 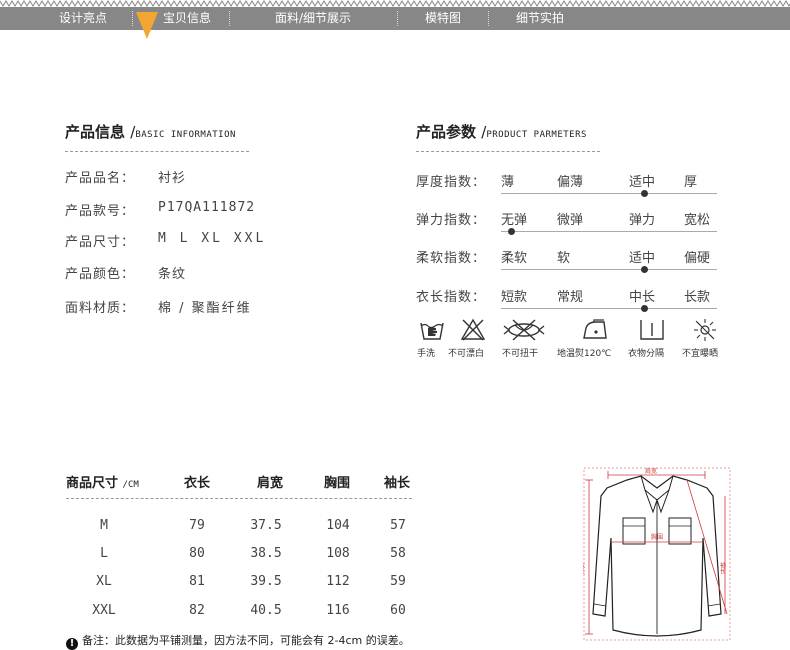 What do you see at coordinates (313, 18) in the screenshot?
I see `nav-item-fabric-details: 面料/细节展示` at bounding box center [313, 18].